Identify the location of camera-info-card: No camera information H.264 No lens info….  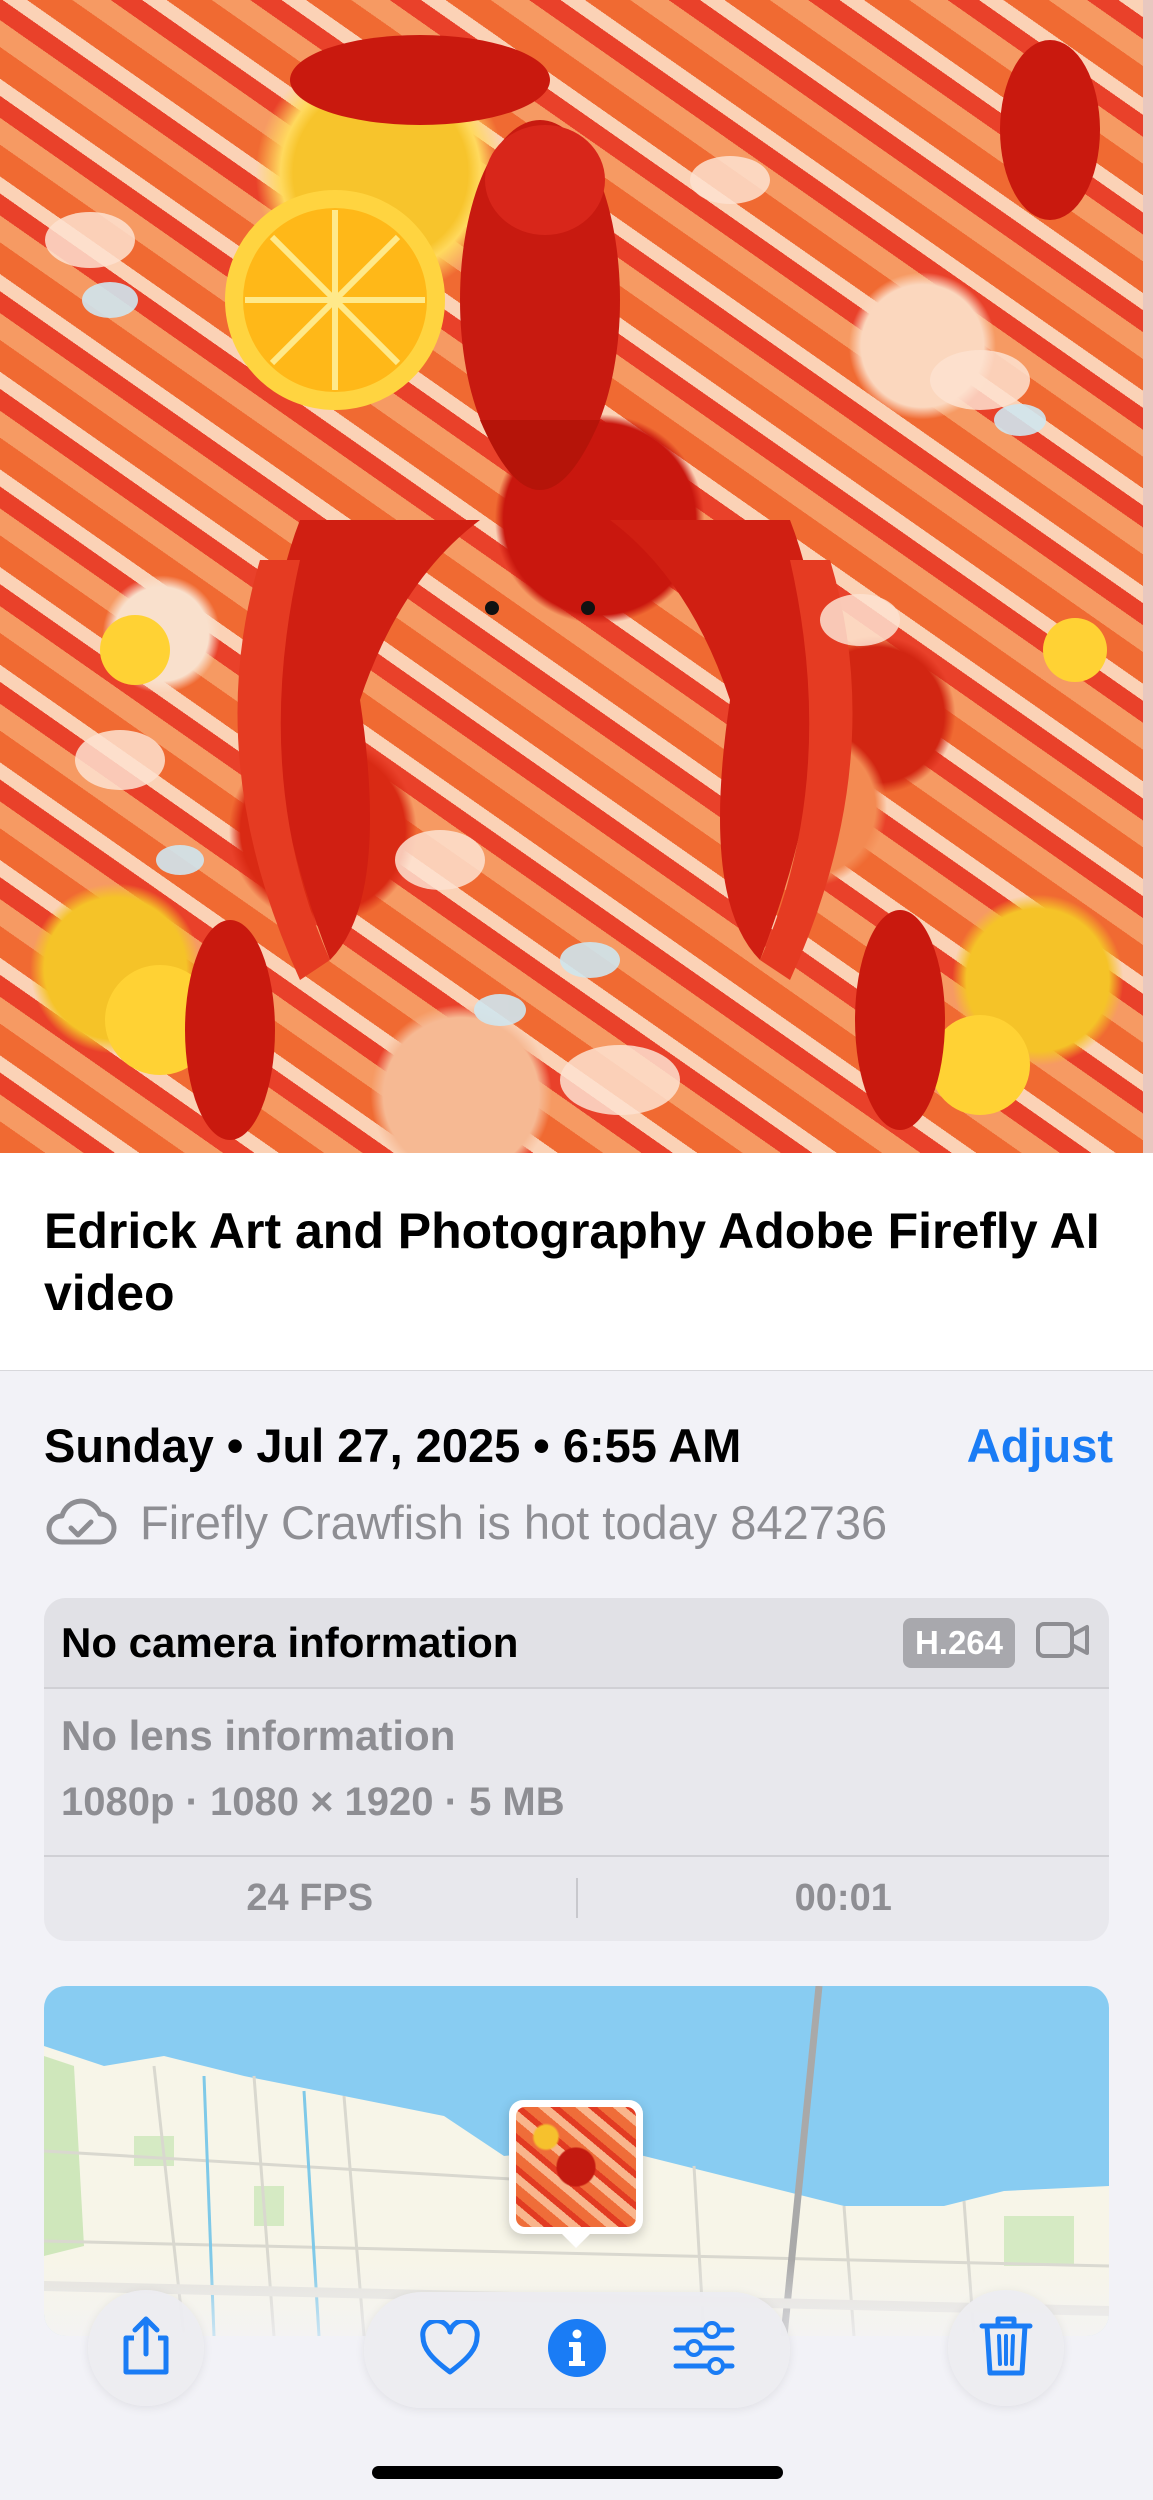
(576, 1769).